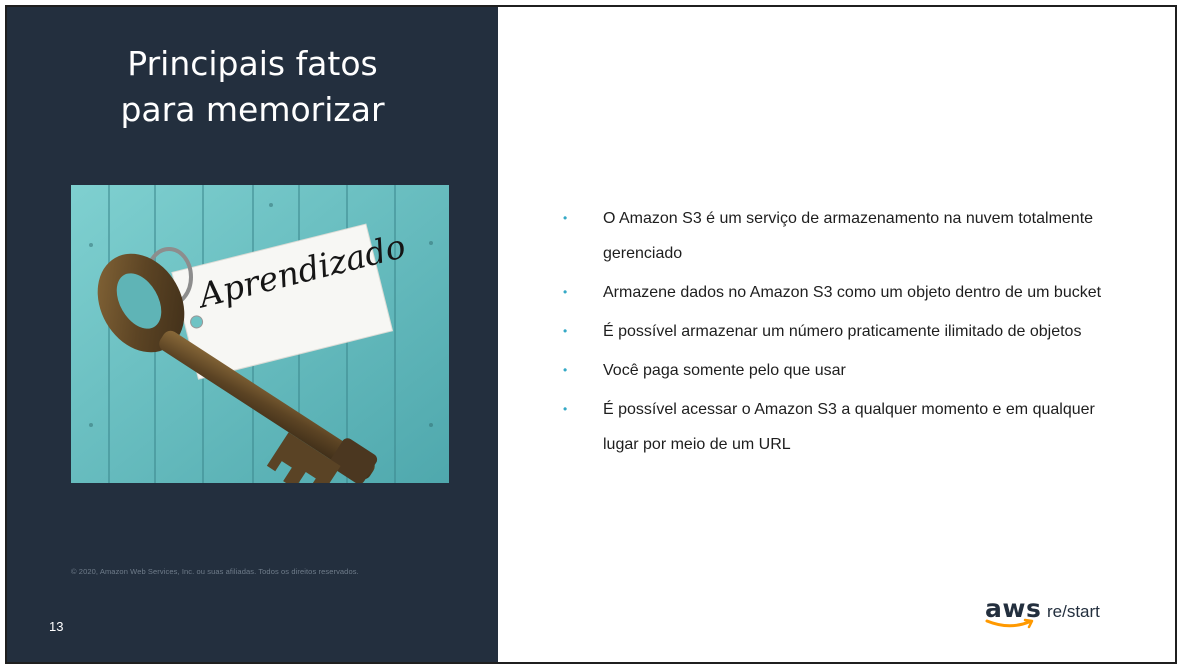 Image resolution: width=1184 pixels, height=670 pixels. Describe the element at coordinates (260, 334) in the screenshot. I see `key-tag-photo: Aprendizado` at that location.